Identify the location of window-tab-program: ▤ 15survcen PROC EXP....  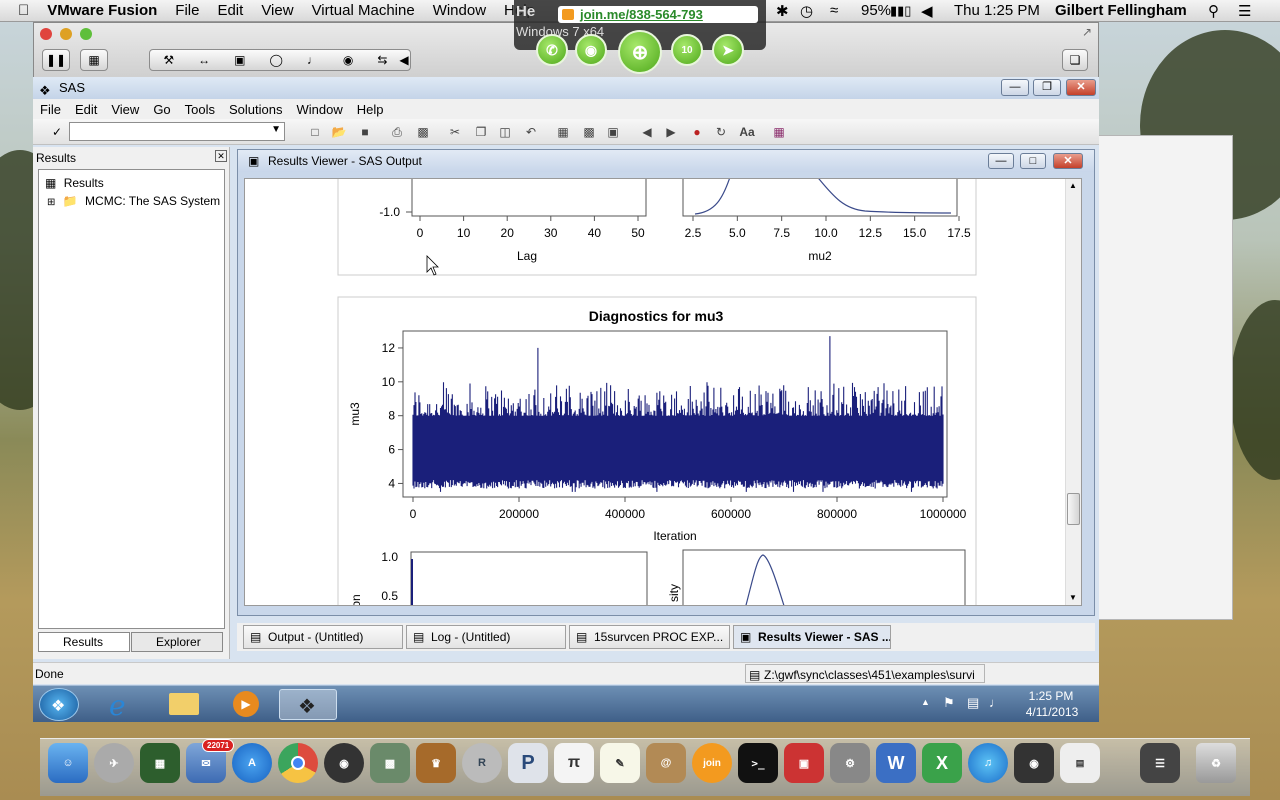
(649, 637).